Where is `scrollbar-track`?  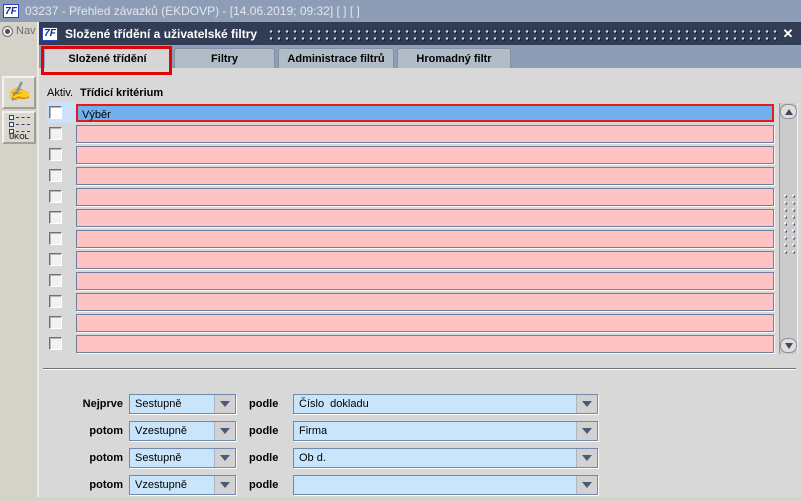
scrollbar-track is located at coordinates (788, 228).